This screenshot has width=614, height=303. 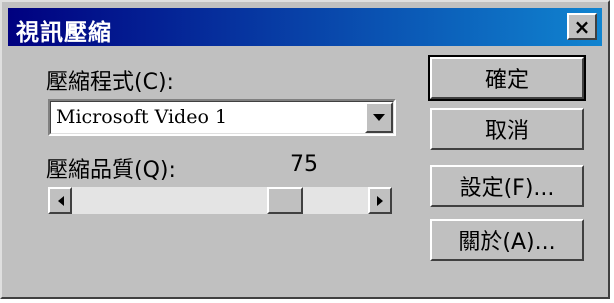 I want to click on close-icon: ×, so click(x=582, y=26).